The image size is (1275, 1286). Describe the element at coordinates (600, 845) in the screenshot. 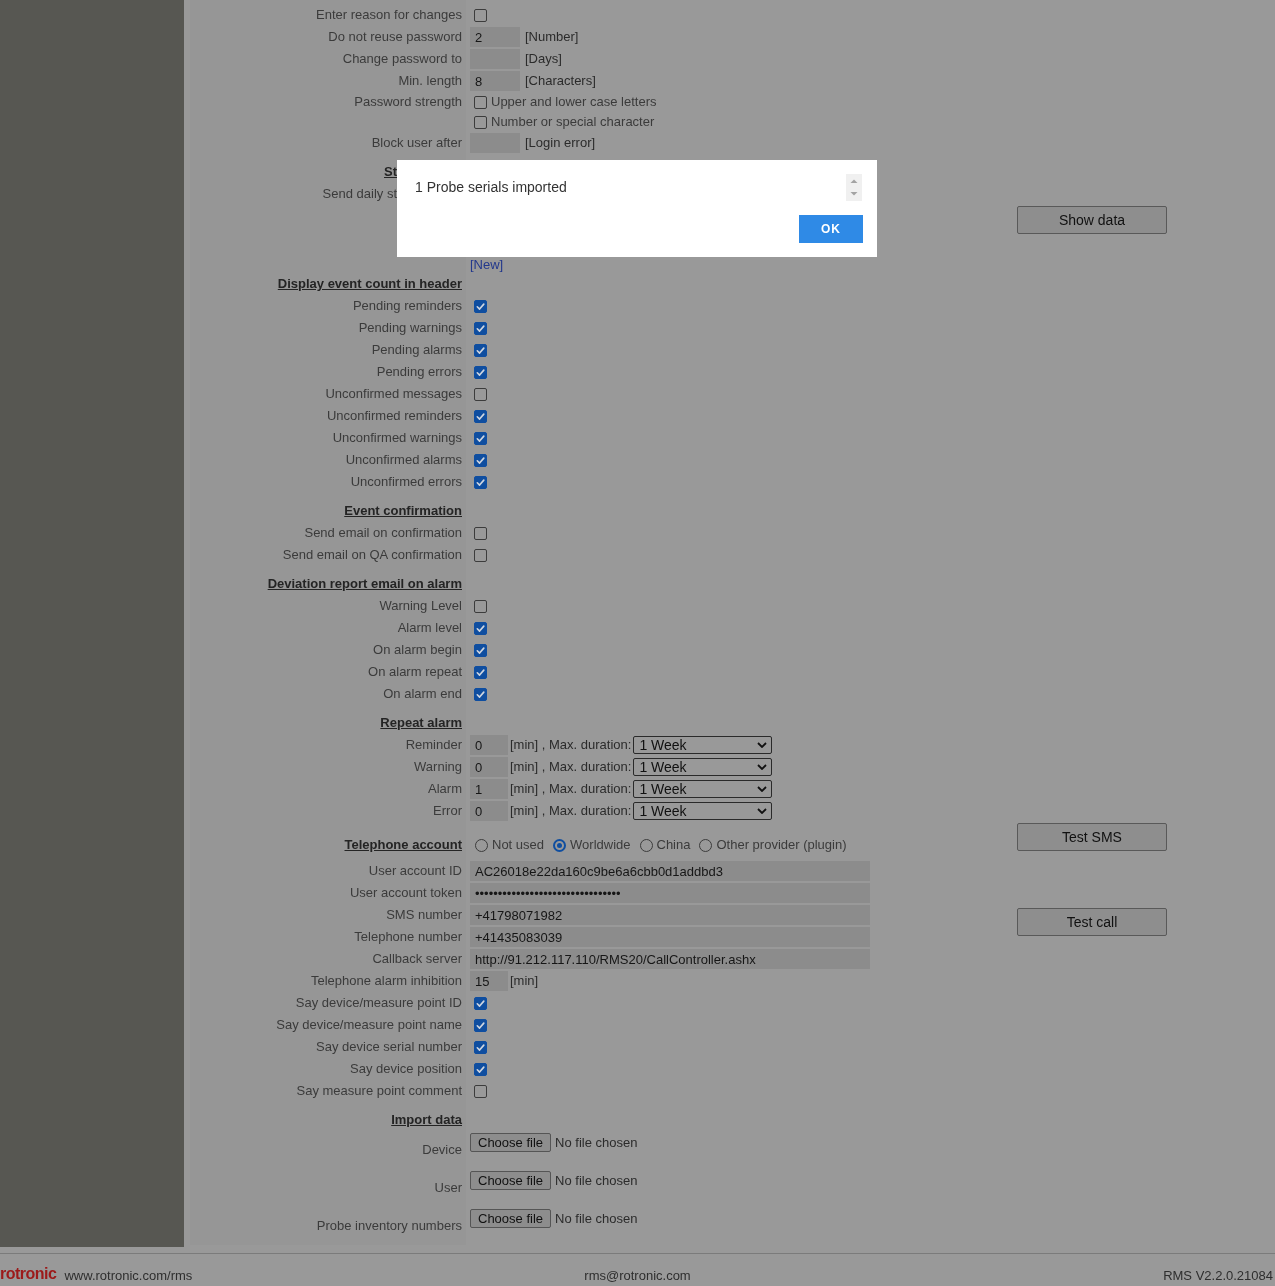

I see `option-label: Worldwide` at that location.